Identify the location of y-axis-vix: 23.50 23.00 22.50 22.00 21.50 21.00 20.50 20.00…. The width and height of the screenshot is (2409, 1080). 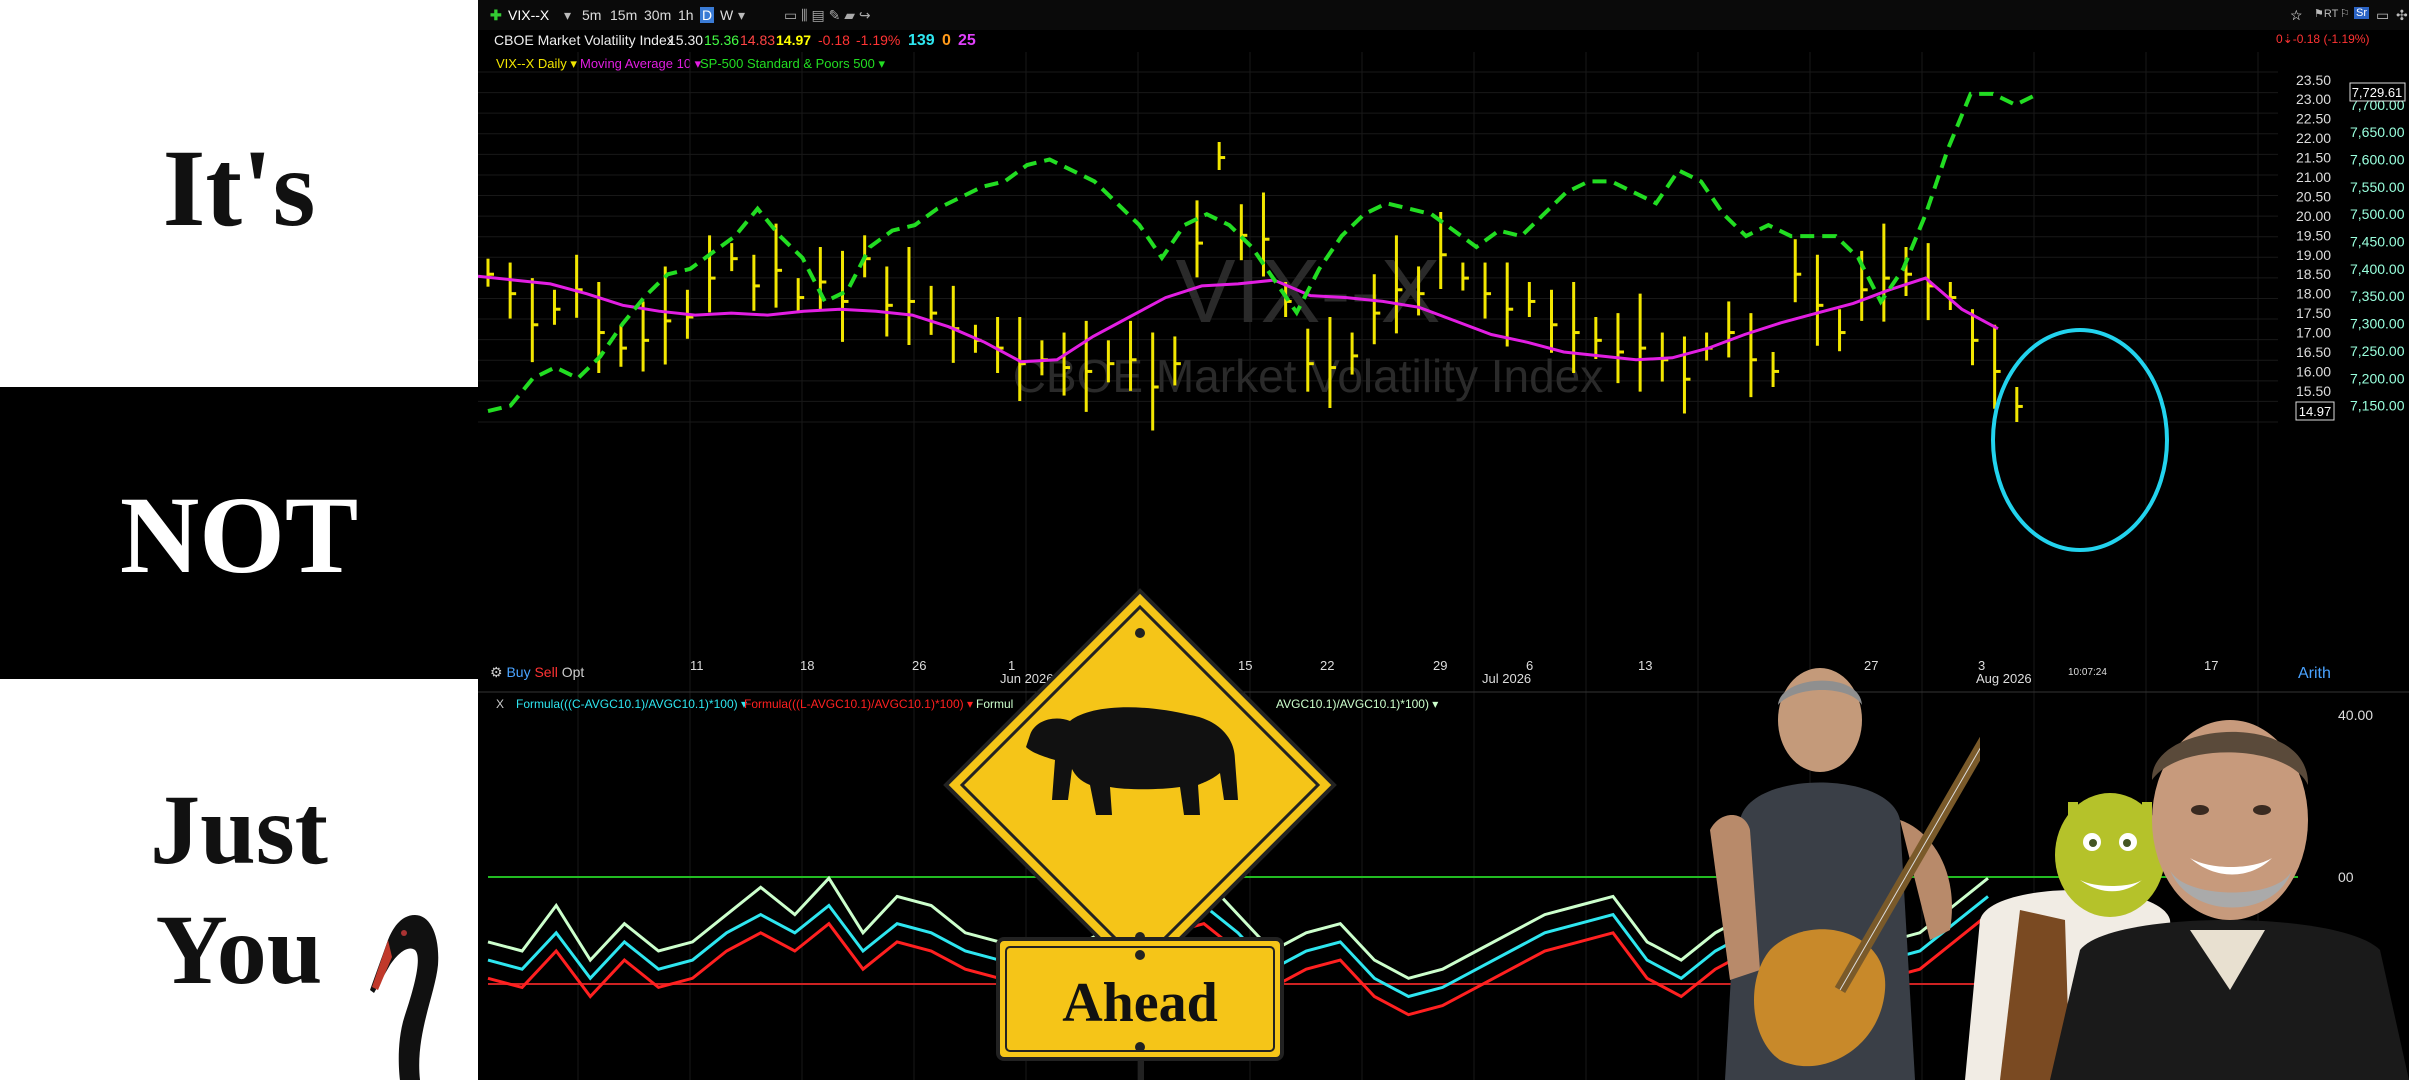
(2313, 245).